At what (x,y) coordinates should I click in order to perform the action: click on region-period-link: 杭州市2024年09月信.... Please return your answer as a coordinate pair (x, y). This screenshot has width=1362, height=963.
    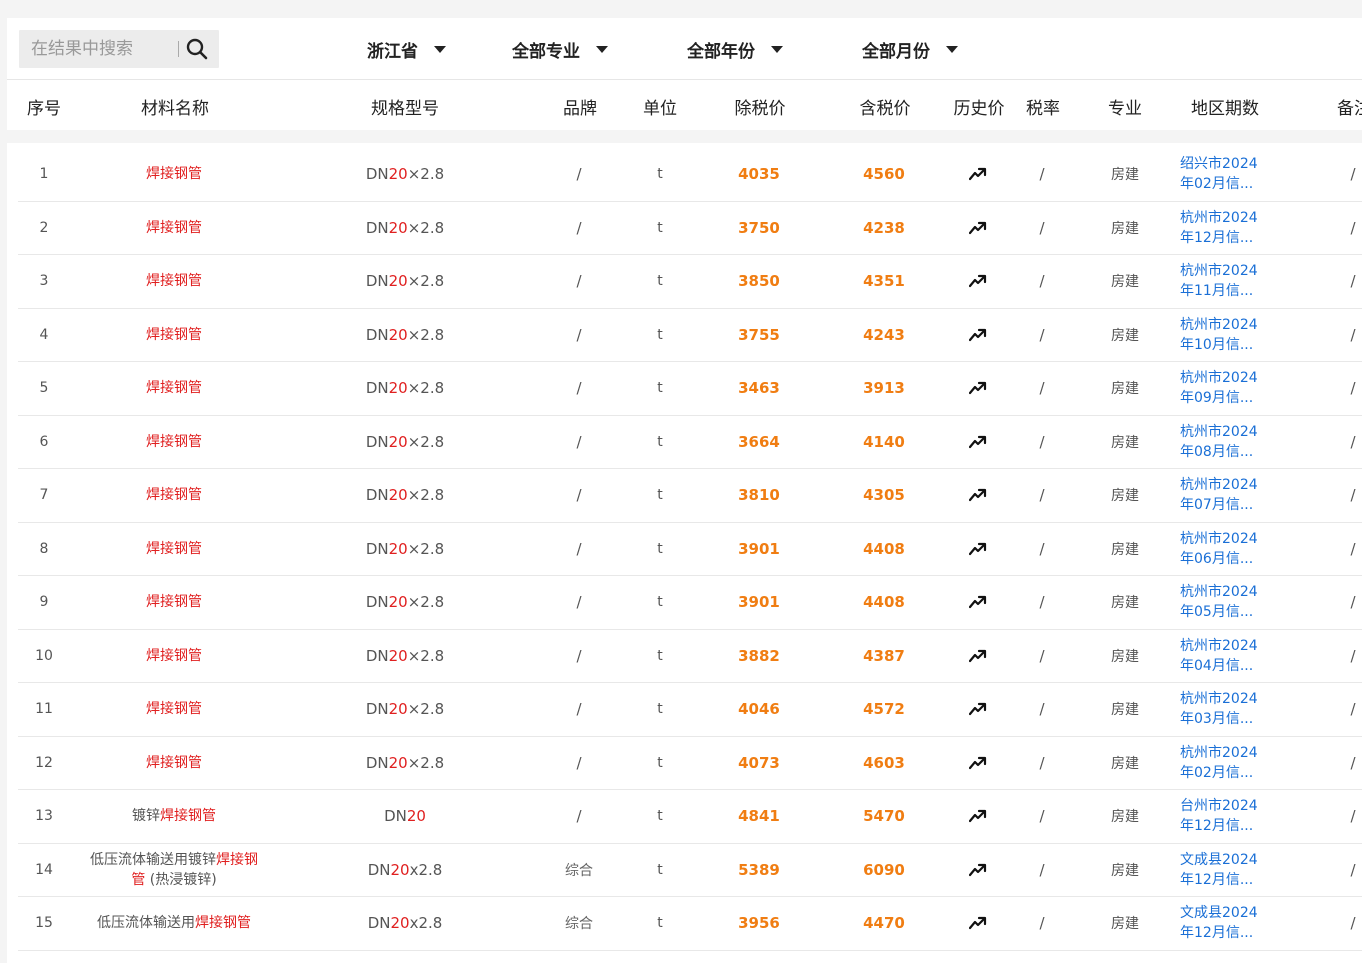
    Looking at the image, I should click on (1225, 388).